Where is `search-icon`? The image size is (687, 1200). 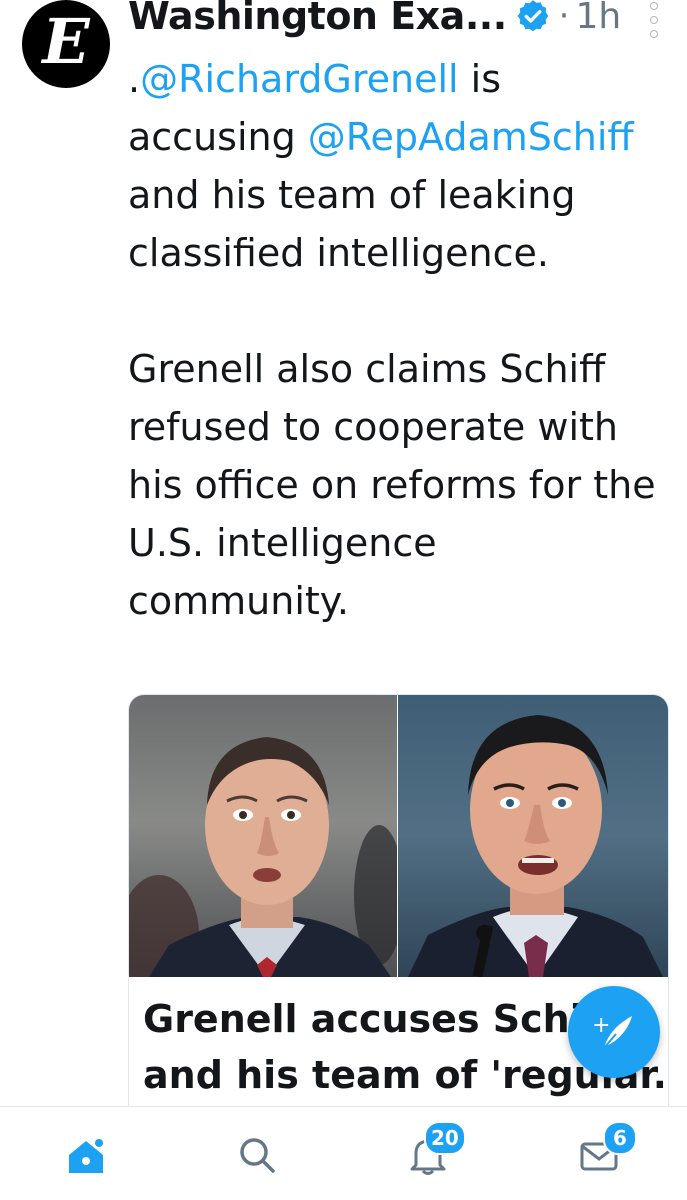 search-icon is located at coordinates (257, 1155).